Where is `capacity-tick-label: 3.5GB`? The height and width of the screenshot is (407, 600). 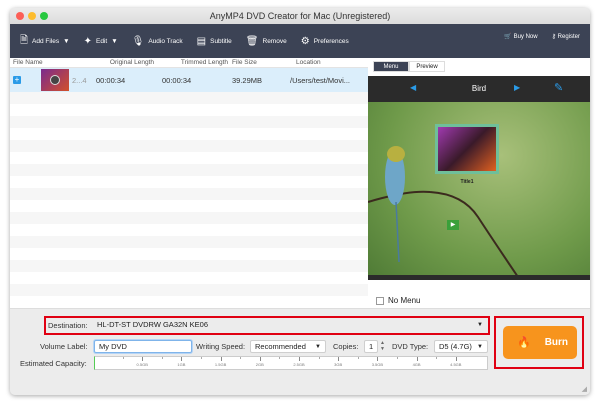
capacity-tick-label: 3.5GB is located at coordinates (377, 364).